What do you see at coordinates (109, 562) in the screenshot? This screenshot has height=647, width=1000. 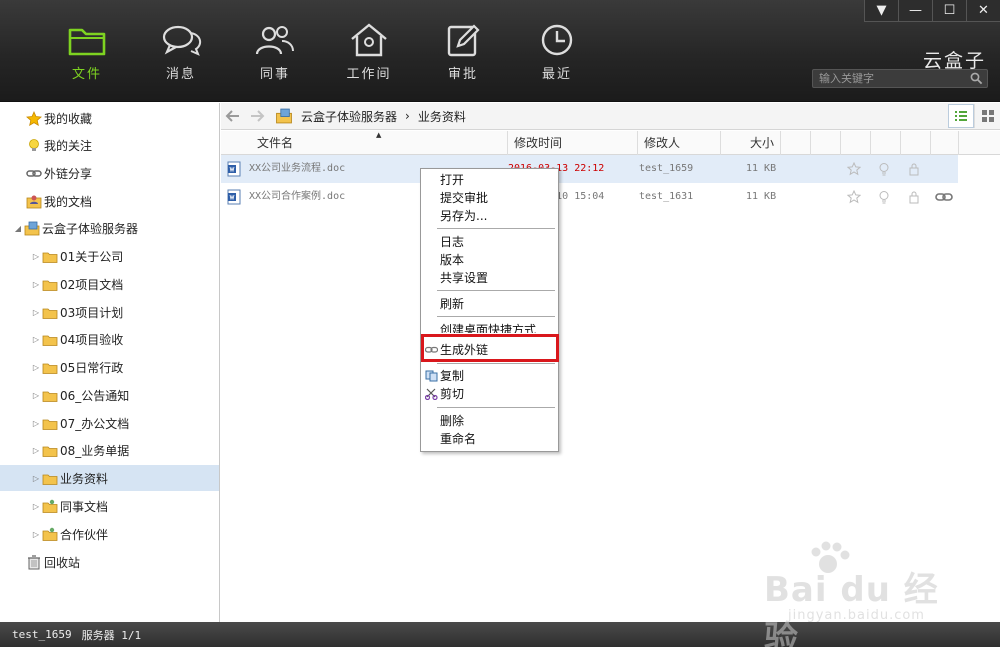 I see `sidebar-item-recycle-bin: 回收站` at bounding box center [109, 562].